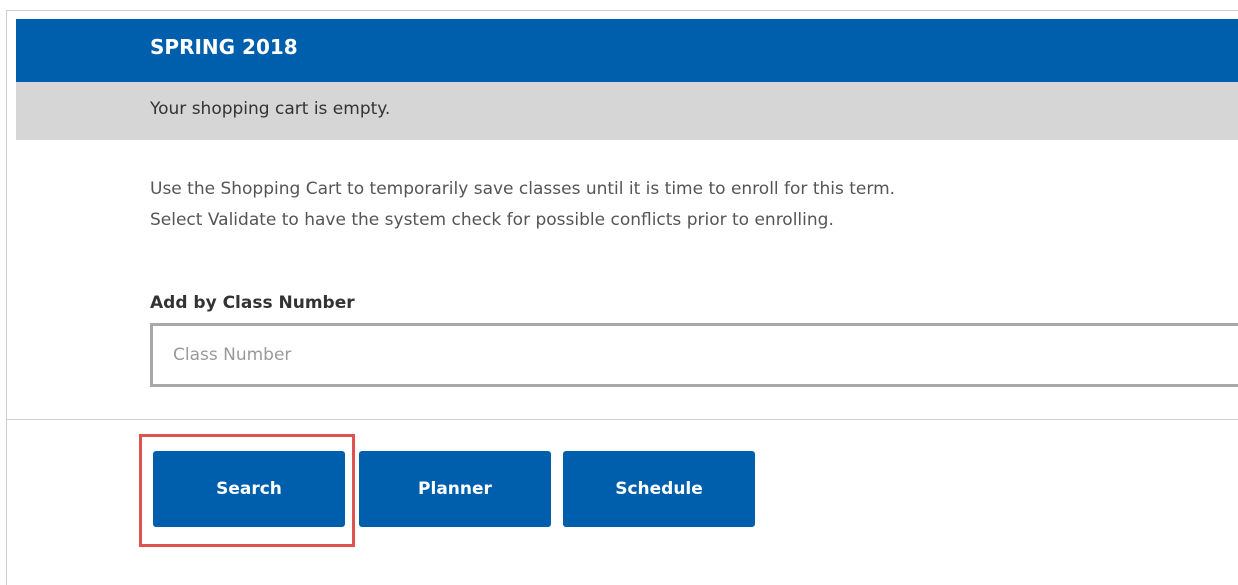  I want to click on schedule-button: Schedule, so click(659, 489).